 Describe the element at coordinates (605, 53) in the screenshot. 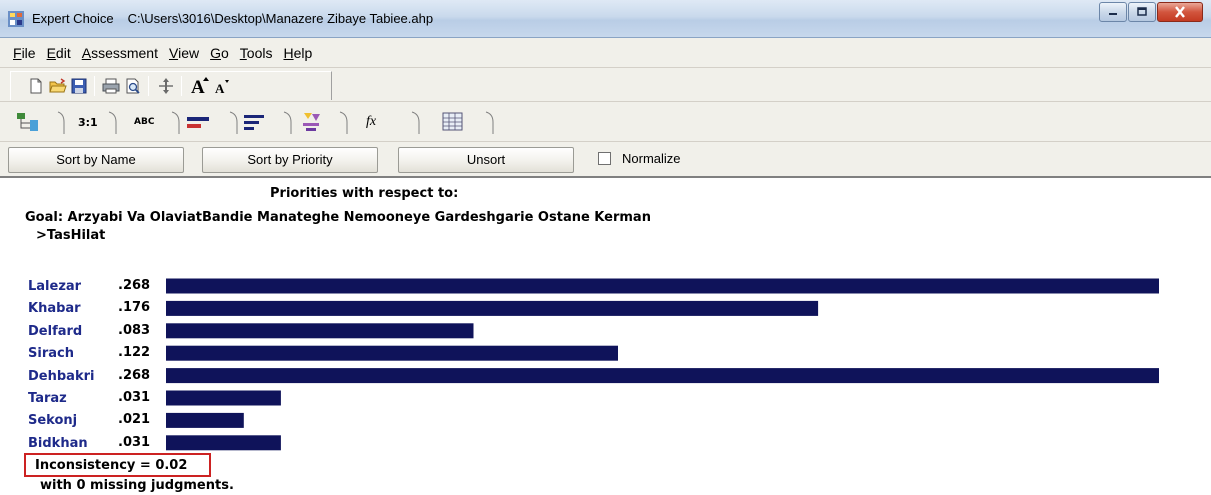

I see `menu-bar: File Edit Assessment View Go Tools Help` at that location.